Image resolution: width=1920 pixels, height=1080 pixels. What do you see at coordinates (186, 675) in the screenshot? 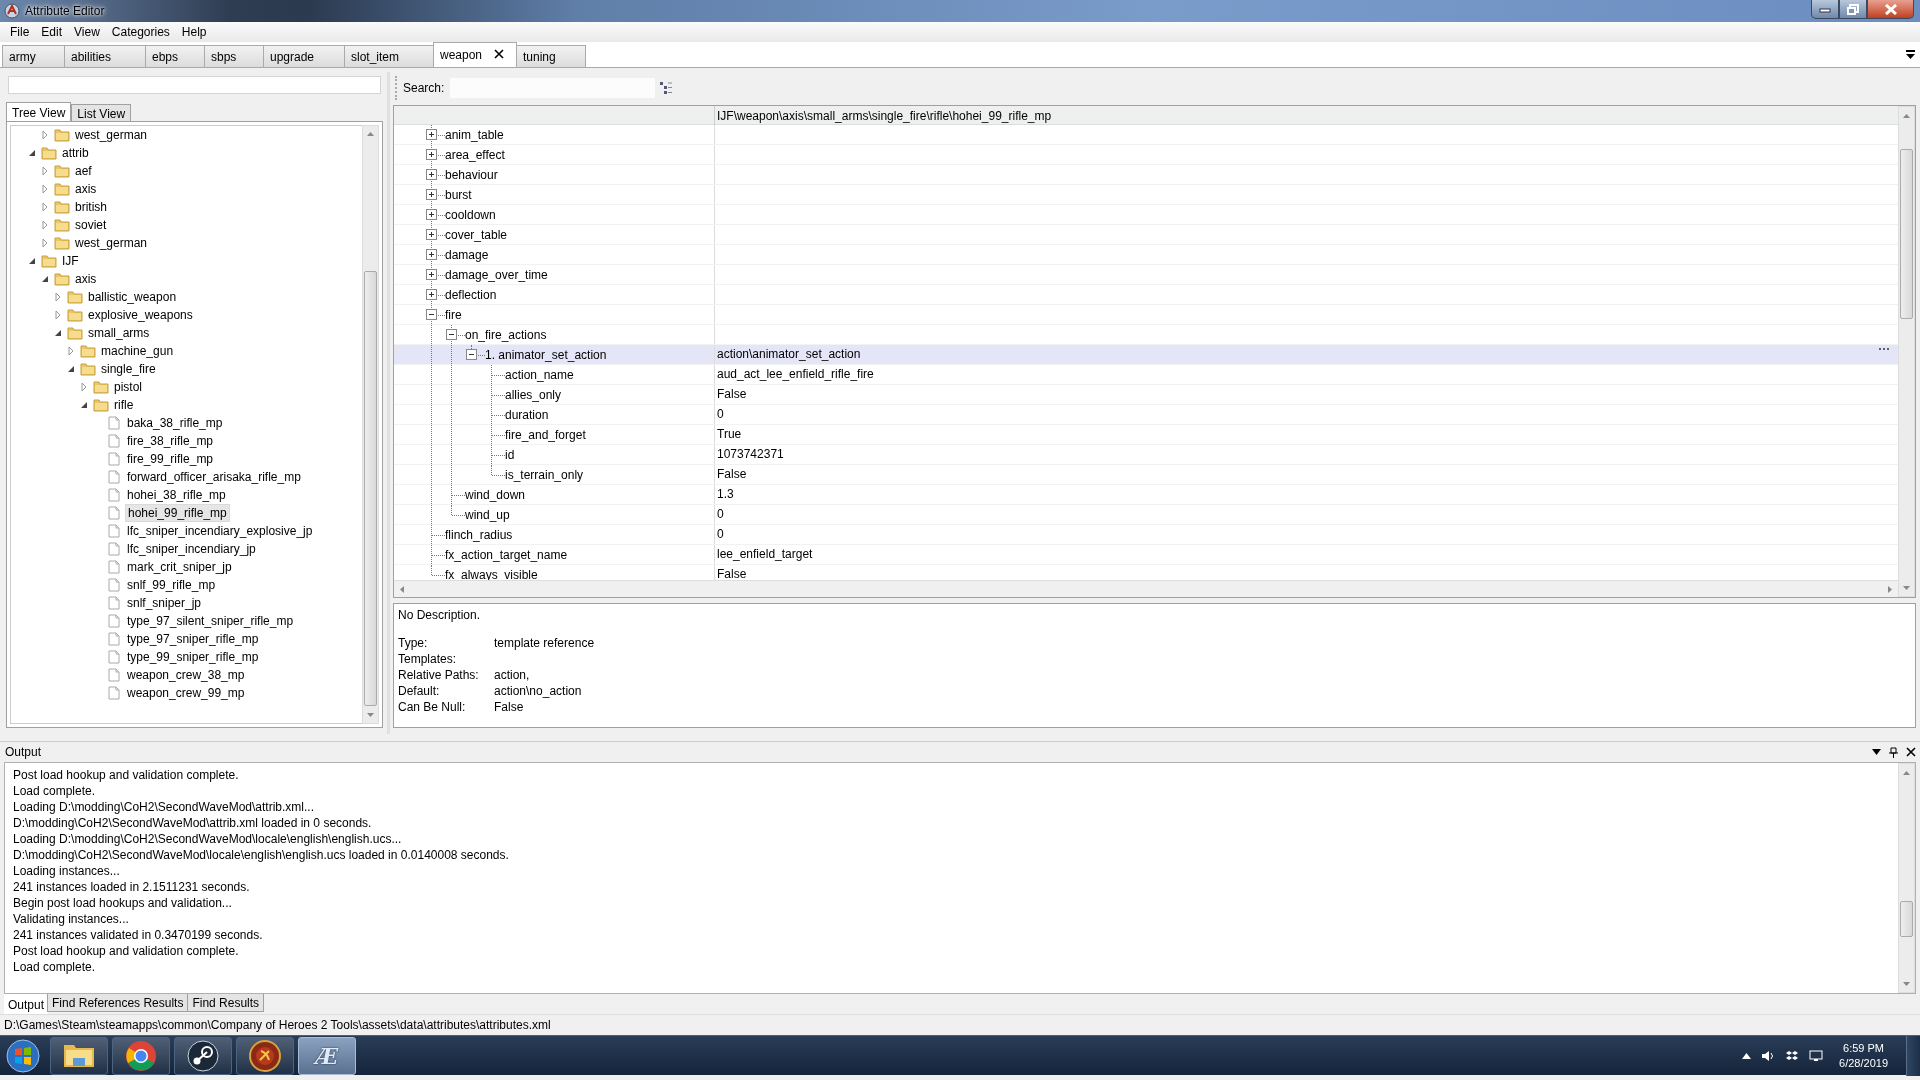
I see `tree-item: weapon_crew_38_mp` at bounding box center [186, 675].